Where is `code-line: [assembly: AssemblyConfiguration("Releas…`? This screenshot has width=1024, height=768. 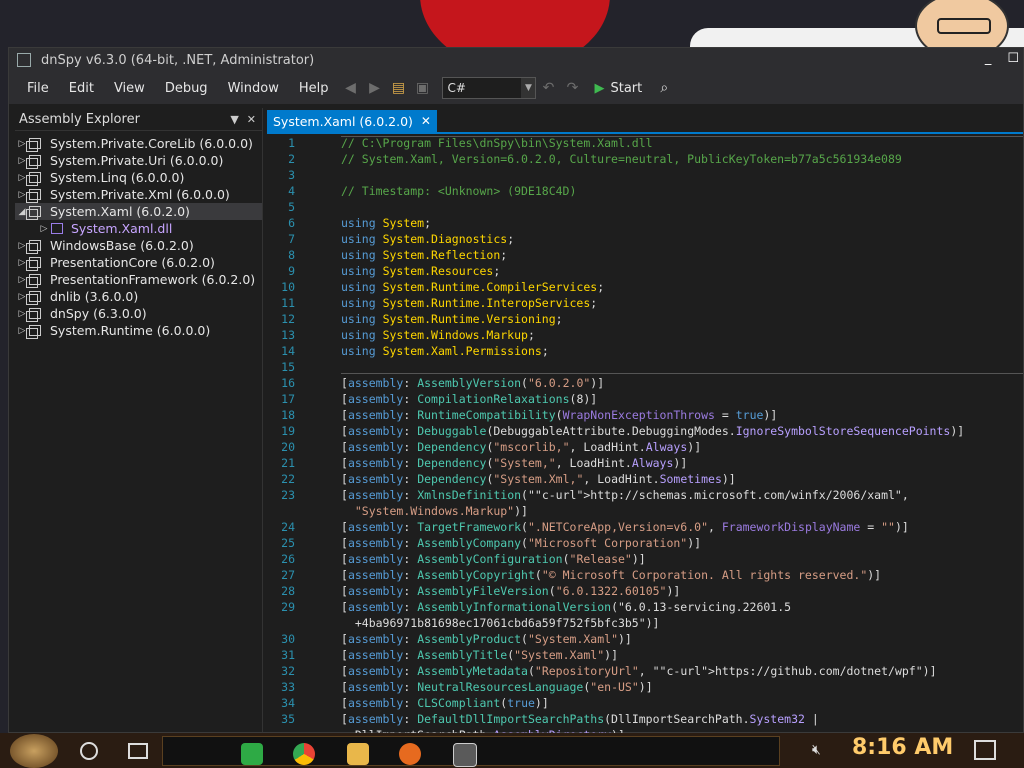 code-line: [assembly: AssemblyConfiguration("Releas… is located at coordinates (493, 559).